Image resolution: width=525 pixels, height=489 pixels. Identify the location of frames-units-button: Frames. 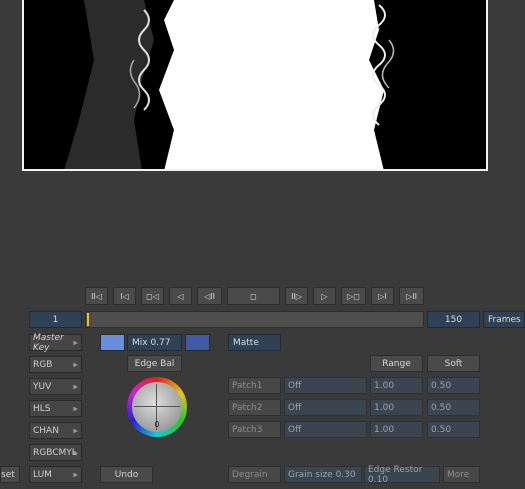
(504, 319).